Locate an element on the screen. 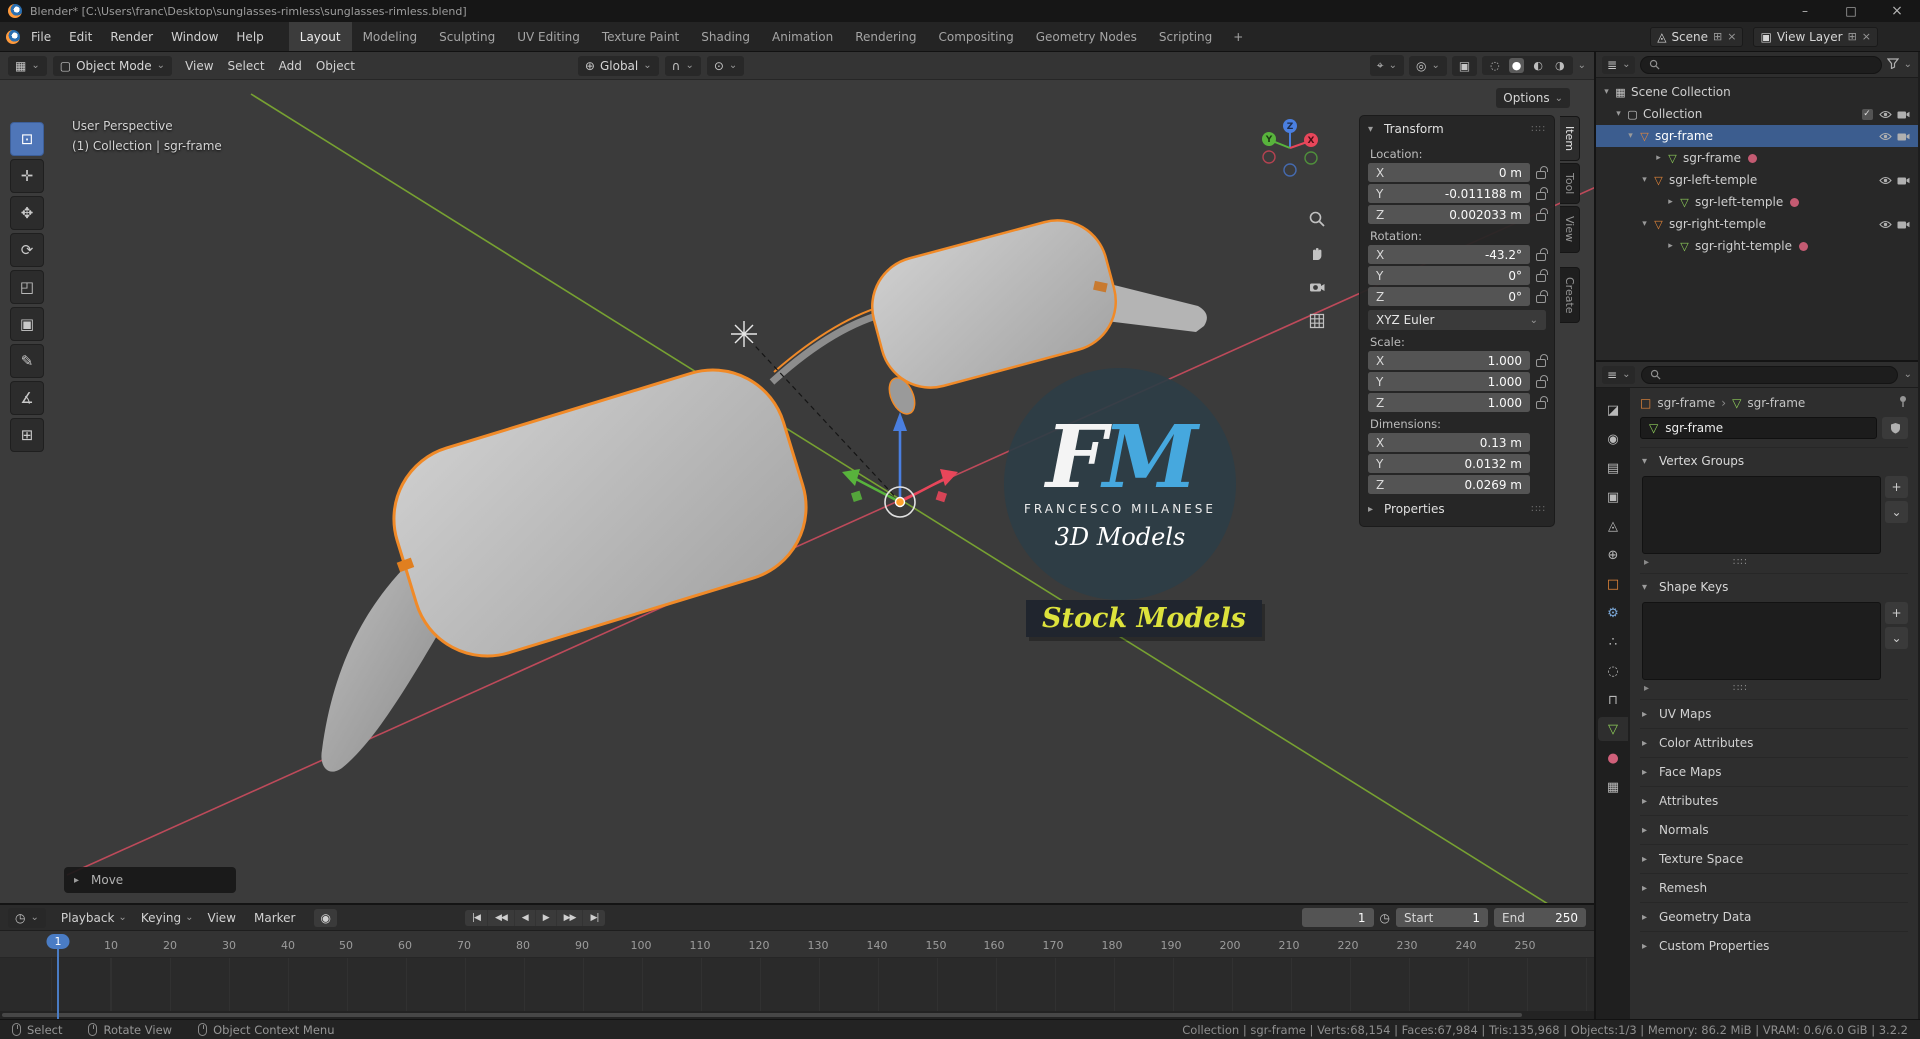 The height and width of the screenshot is (1039, 1920). viewport-menu-item: Add is located at coordinates (290, 66).